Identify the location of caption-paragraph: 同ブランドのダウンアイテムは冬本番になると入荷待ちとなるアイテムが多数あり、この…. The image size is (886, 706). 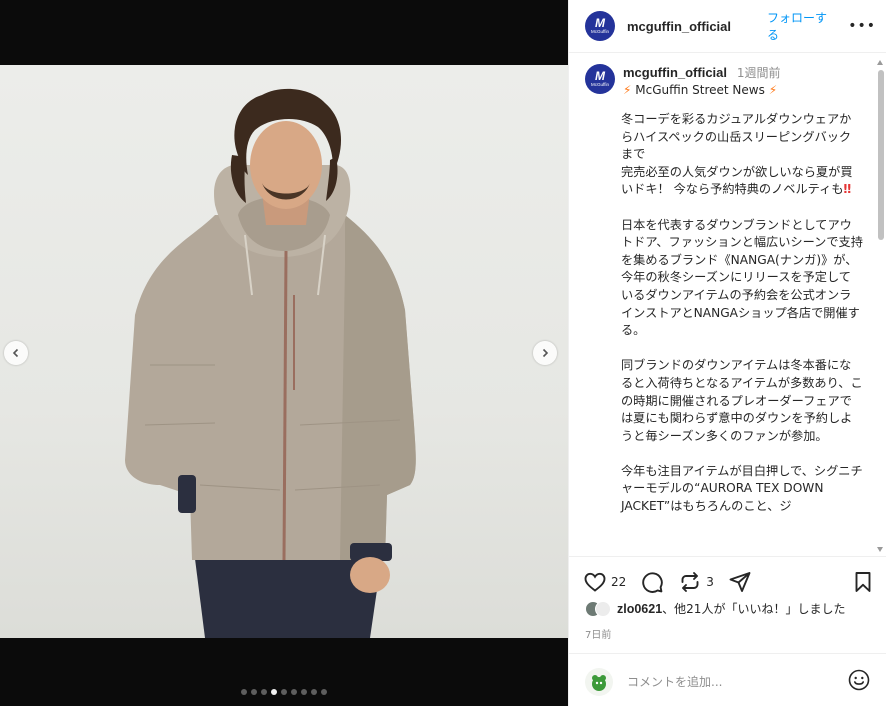
(742, 401).